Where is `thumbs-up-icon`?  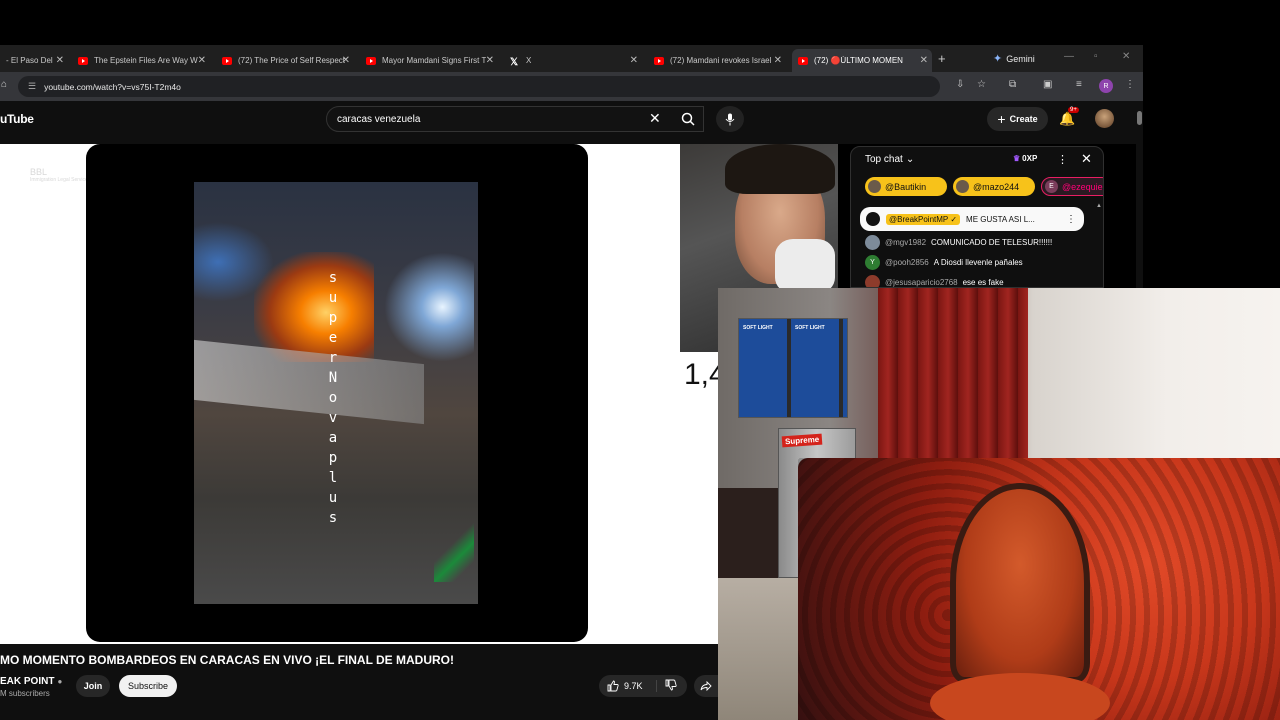
thumbs-up-icon is located at coordinates (613, 686).